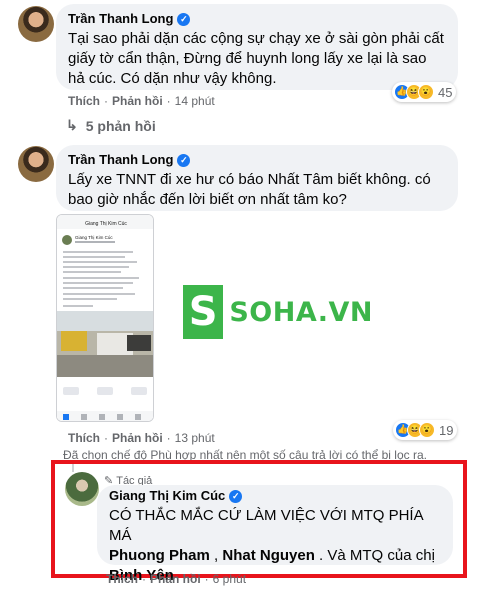 This screenshot has width=503, height=592. What do you see at coordinates (446, 430) in the screenshot?
I see `reaction-count: 19` at bounding box center [446, 430].